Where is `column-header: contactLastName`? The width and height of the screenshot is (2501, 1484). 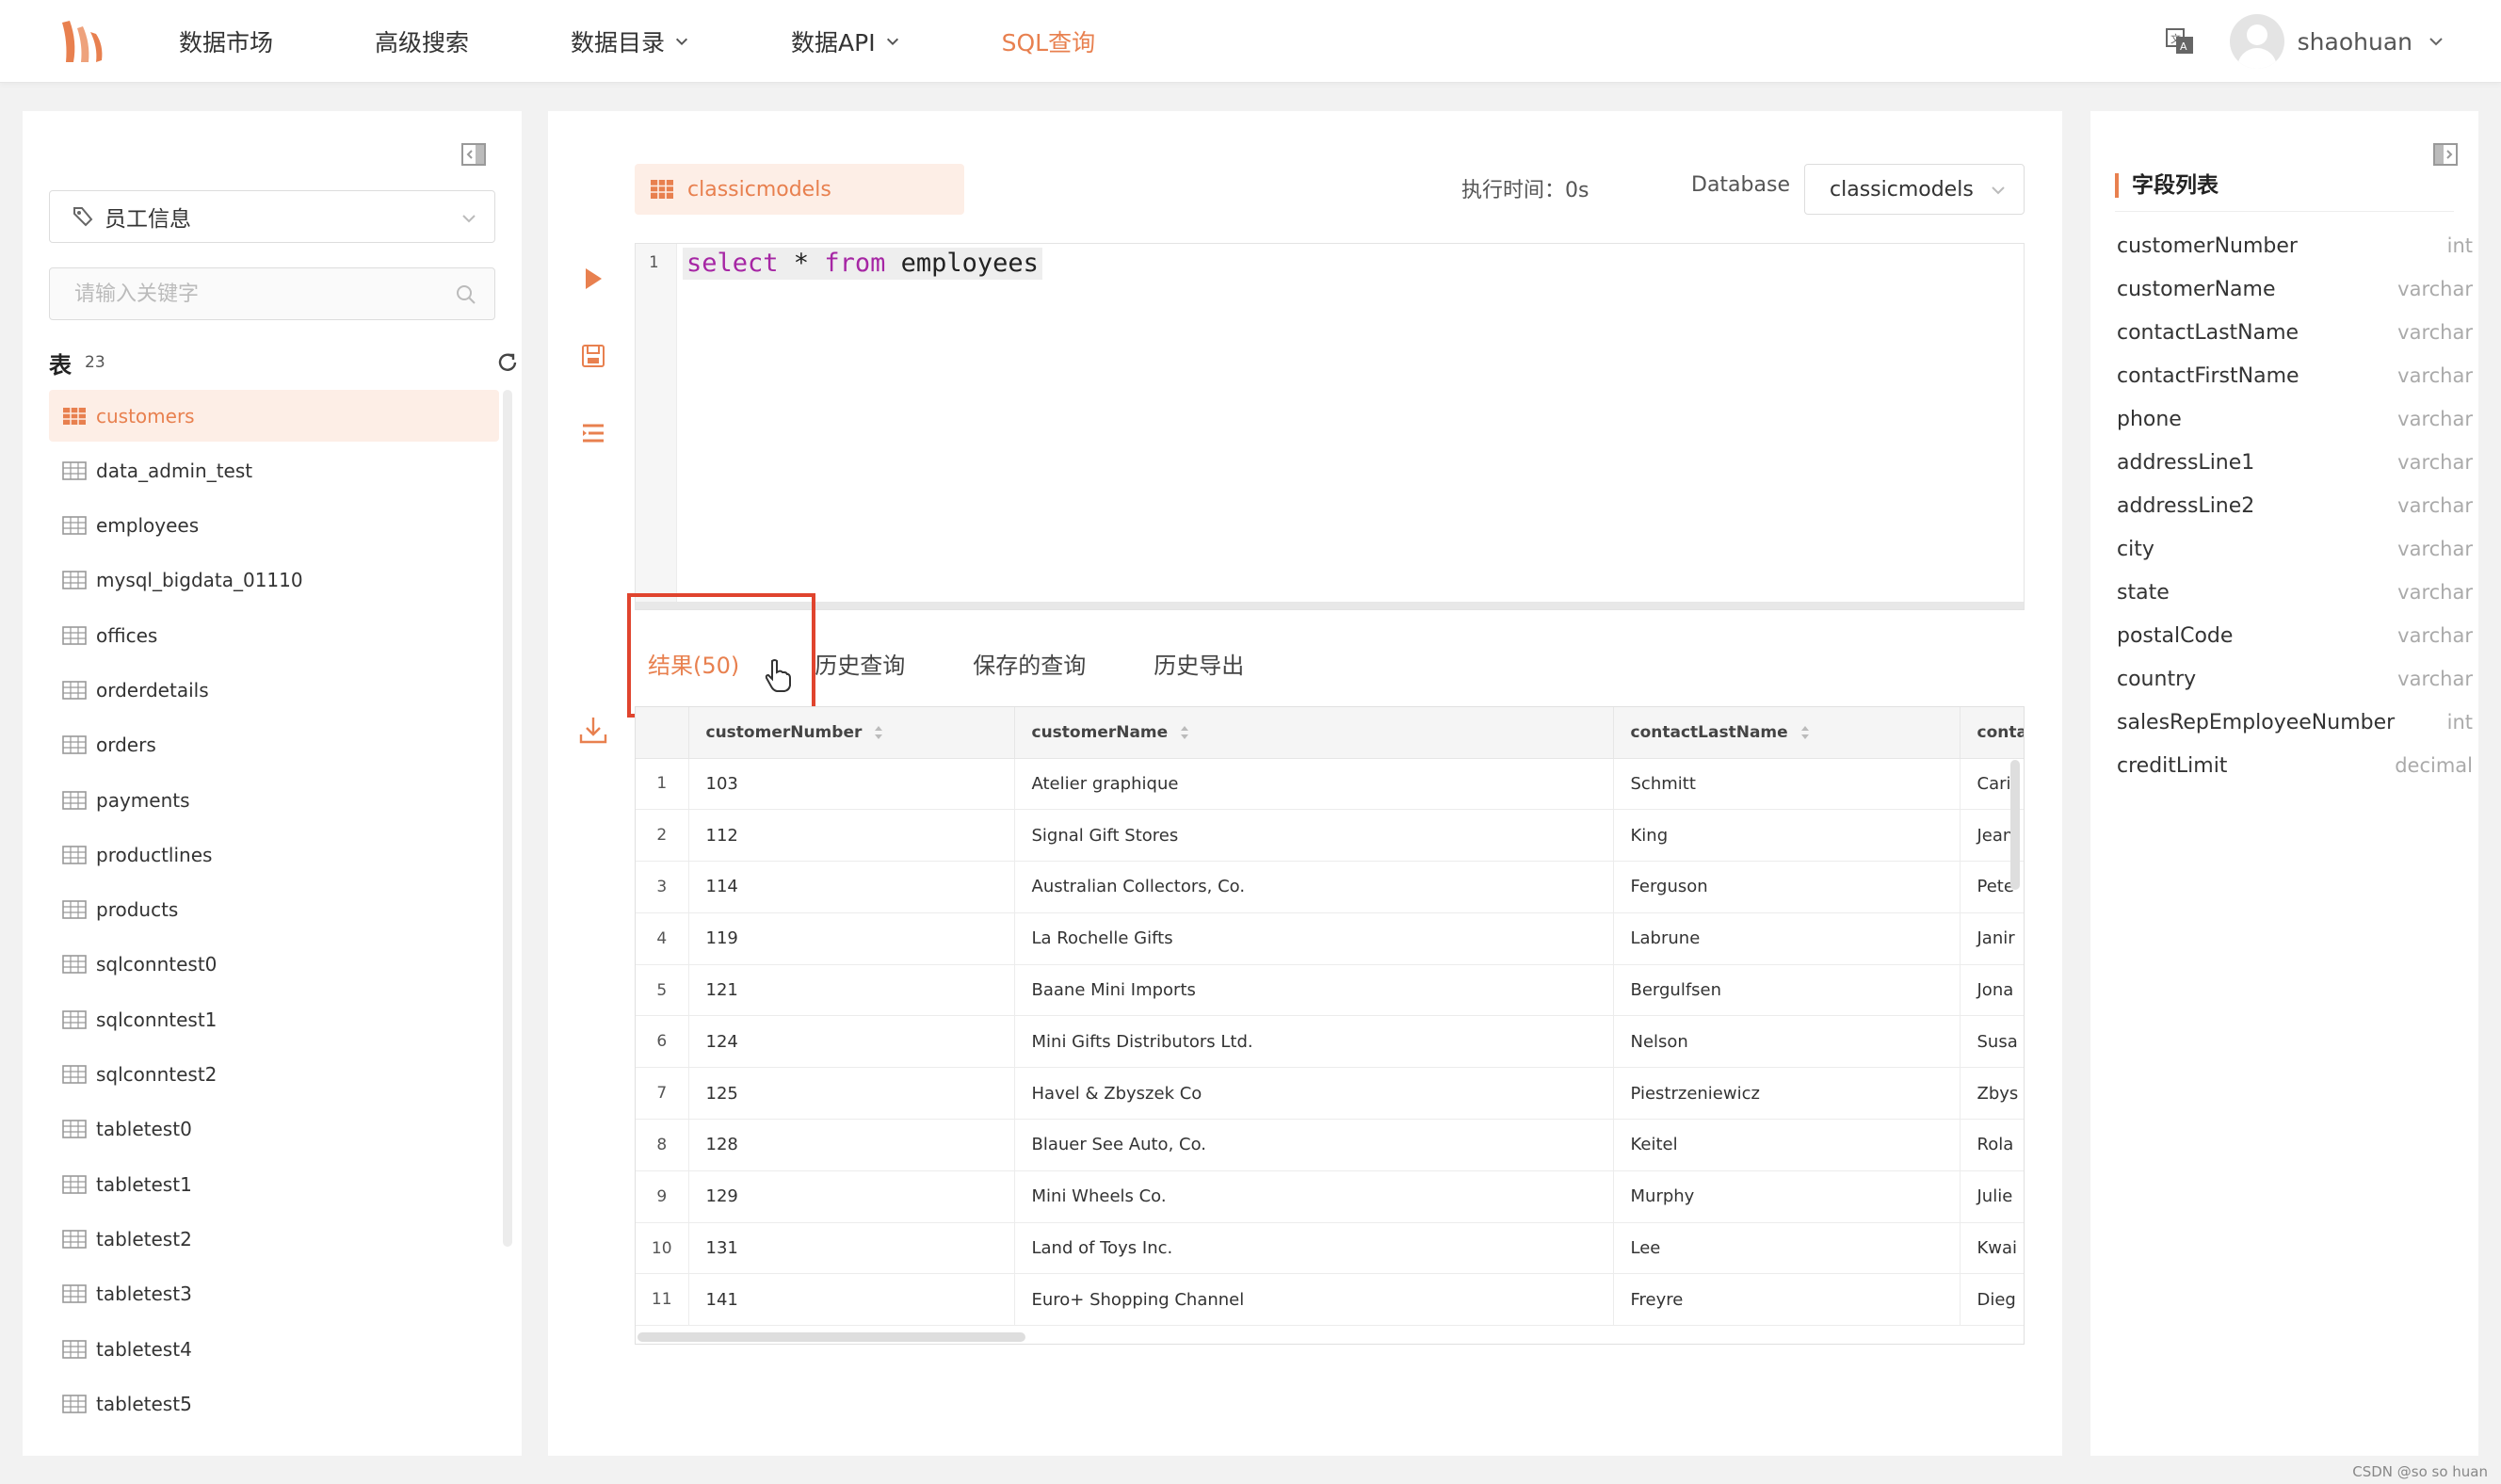
column-header: contactLastName is located at coordinates (1786, 733).